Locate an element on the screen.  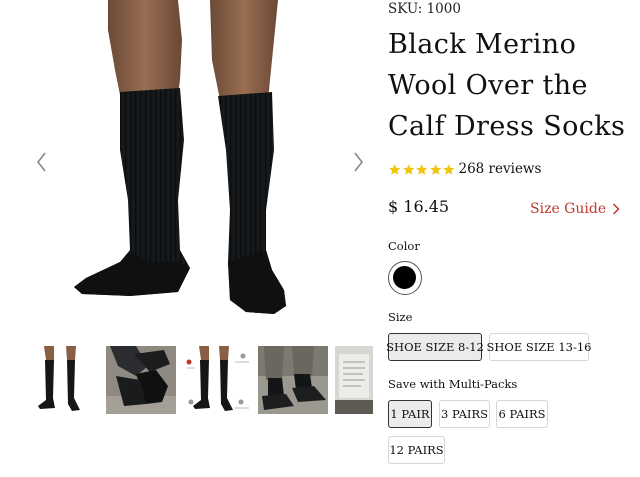
gallery-prev-button is located at coordinates (42, 162).